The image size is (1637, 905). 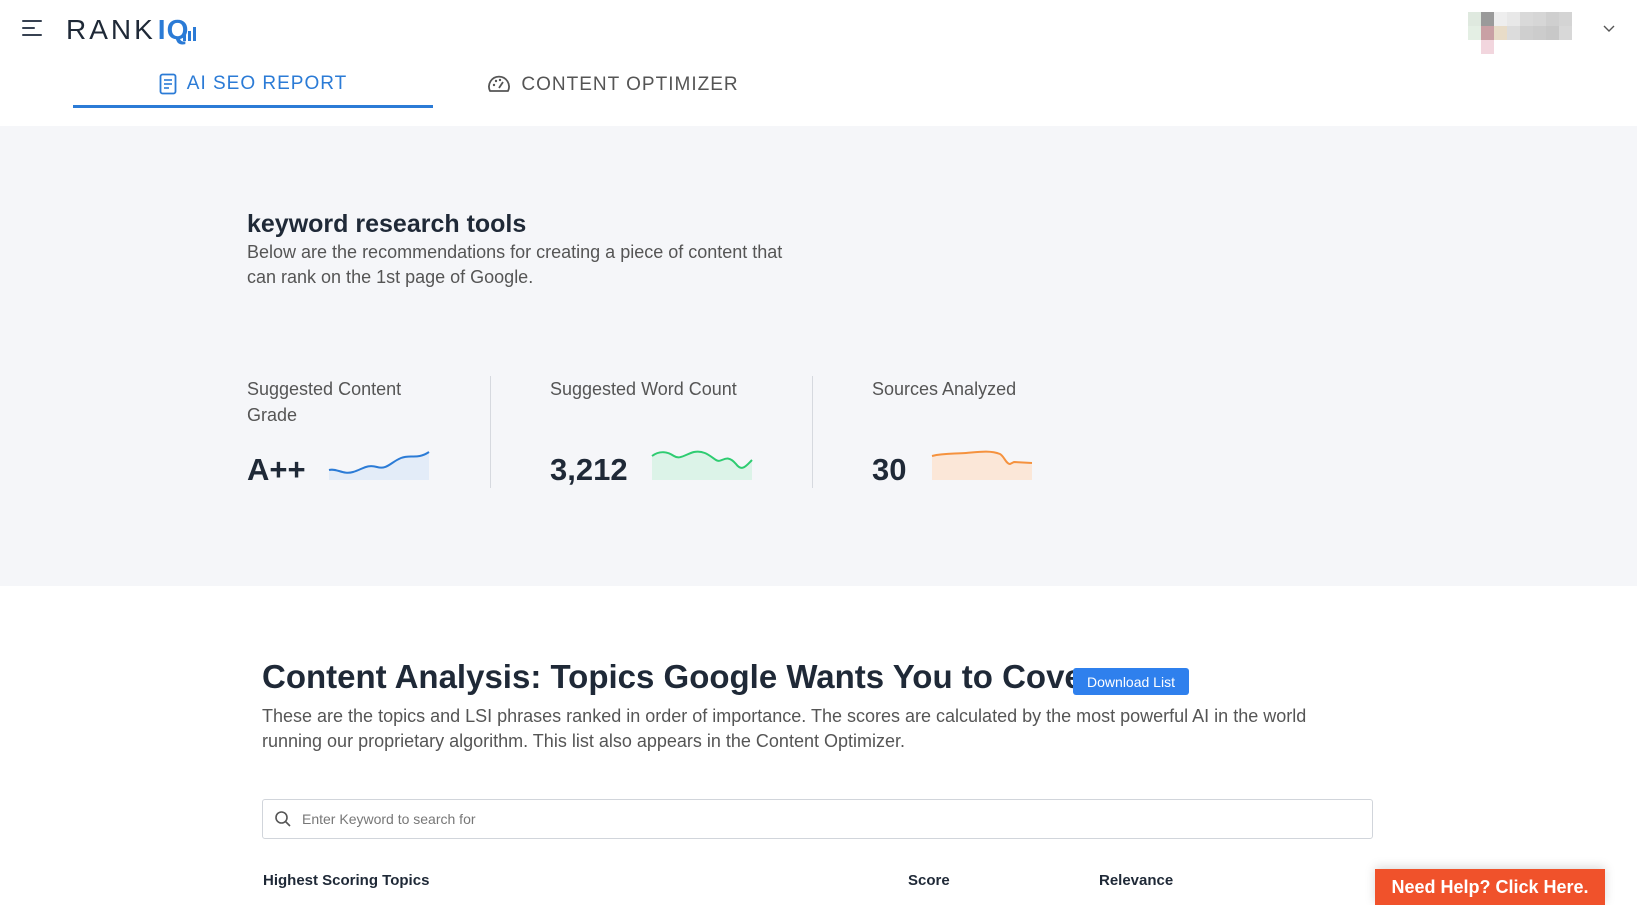 I want to click on metric-label: Suggested Word Count, so click(x=643, y=389).